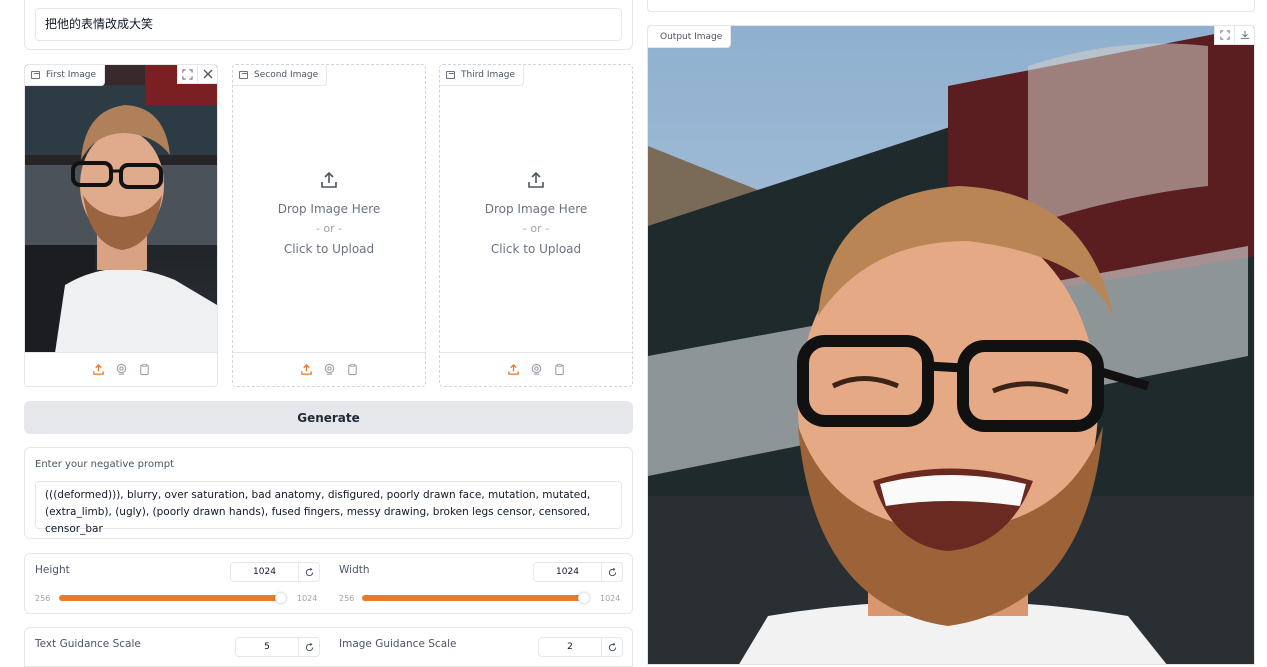 Image resolution: width=1267 pixels, height=667 pixels. I want to click on width-max: 1024, so click(610, 598).